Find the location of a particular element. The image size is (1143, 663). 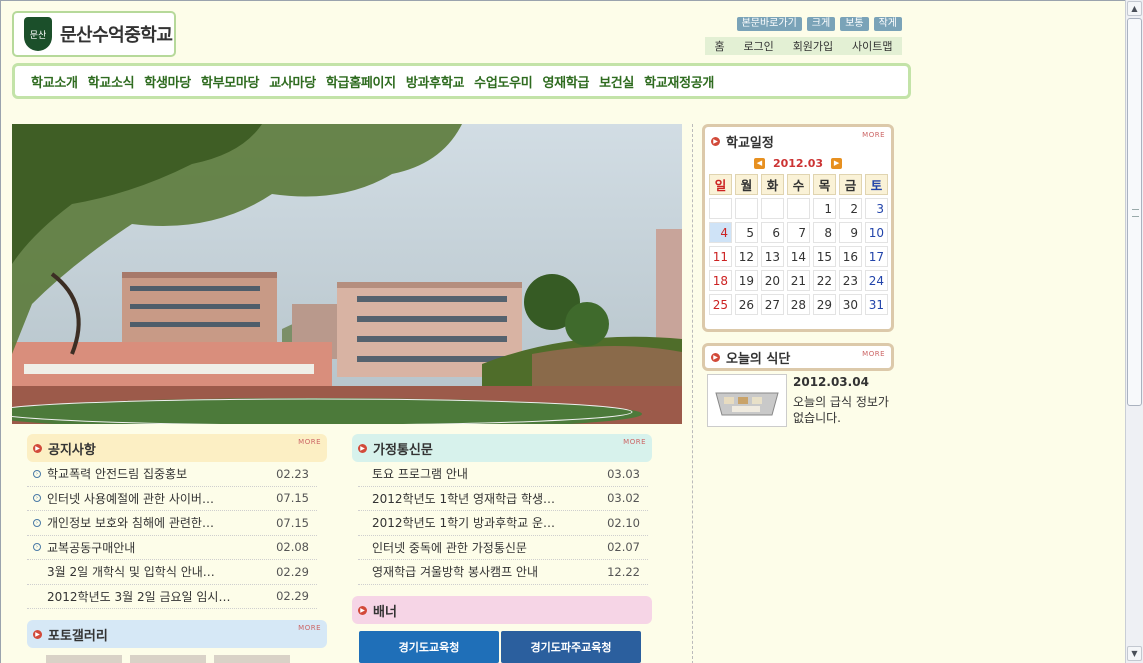

calendar-day: 14 is located at coordinates (798, 256).